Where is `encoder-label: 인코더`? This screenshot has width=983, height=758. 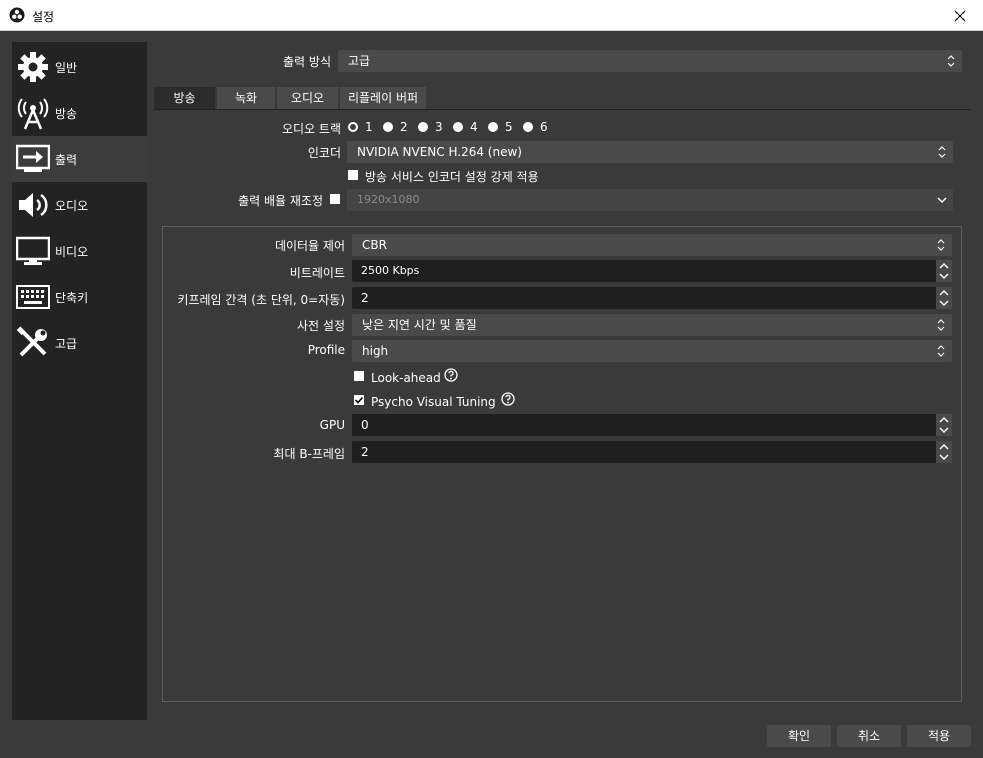 encoder-label: 인코더 is located at coordinates (324, 153).